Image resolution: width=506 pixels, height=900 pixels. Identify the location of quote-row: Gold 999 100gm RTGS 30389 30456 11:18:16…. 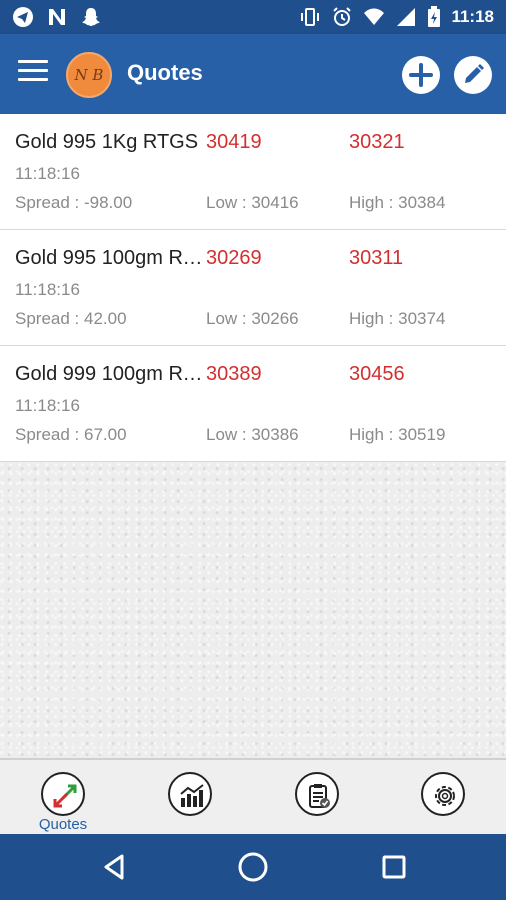
(253, 404).